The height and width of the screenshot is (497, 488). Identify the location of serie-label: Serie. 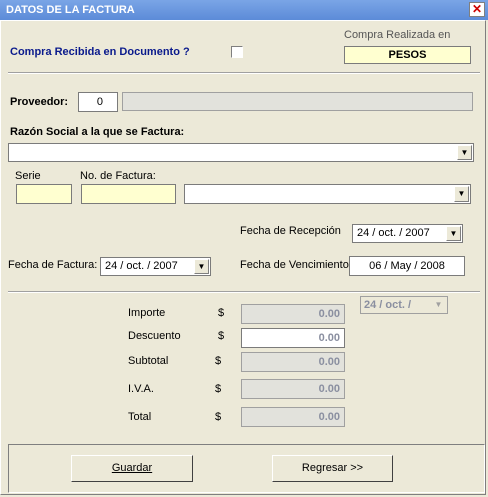
(28, 176).